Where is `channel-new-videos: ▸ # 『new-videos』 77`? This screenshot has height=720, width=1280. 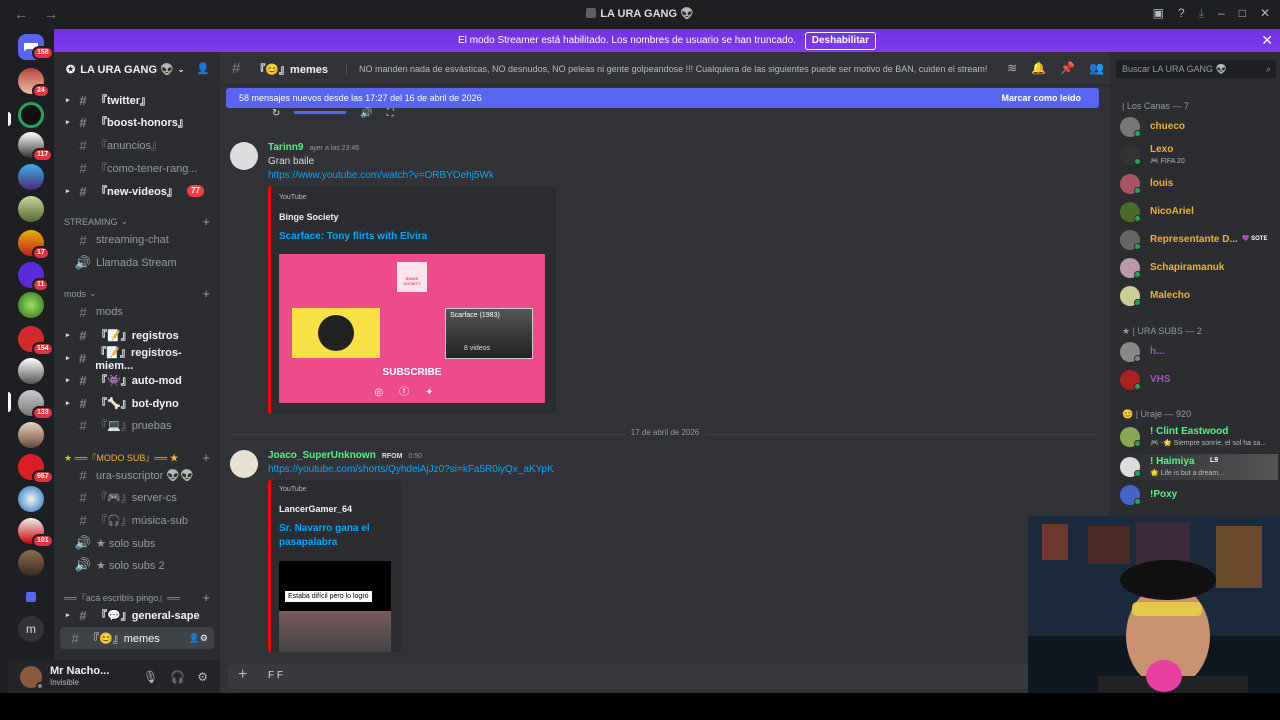 channel-new-videos: ▸ # 『new-videos』 77 is located at coordinates (135, 191).